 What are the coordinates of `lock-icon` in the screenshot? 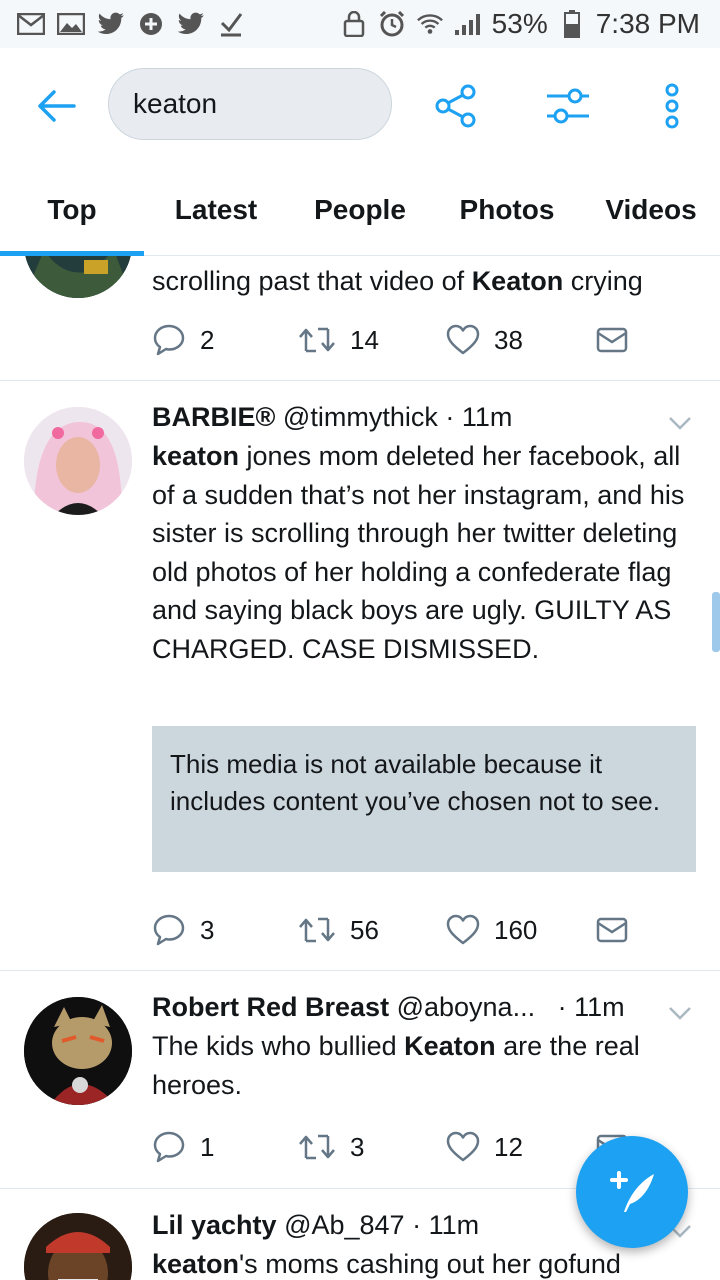 It's located at (354, 24).